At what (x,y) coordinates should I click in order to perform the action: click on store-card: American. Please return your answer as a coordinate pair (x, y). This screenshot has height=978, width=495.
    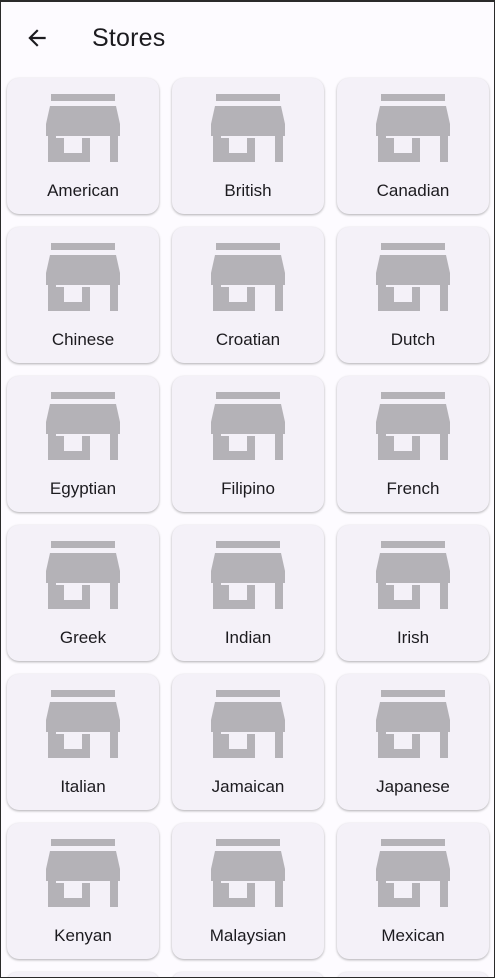
    Looking at the image, I should click on (83, 146).